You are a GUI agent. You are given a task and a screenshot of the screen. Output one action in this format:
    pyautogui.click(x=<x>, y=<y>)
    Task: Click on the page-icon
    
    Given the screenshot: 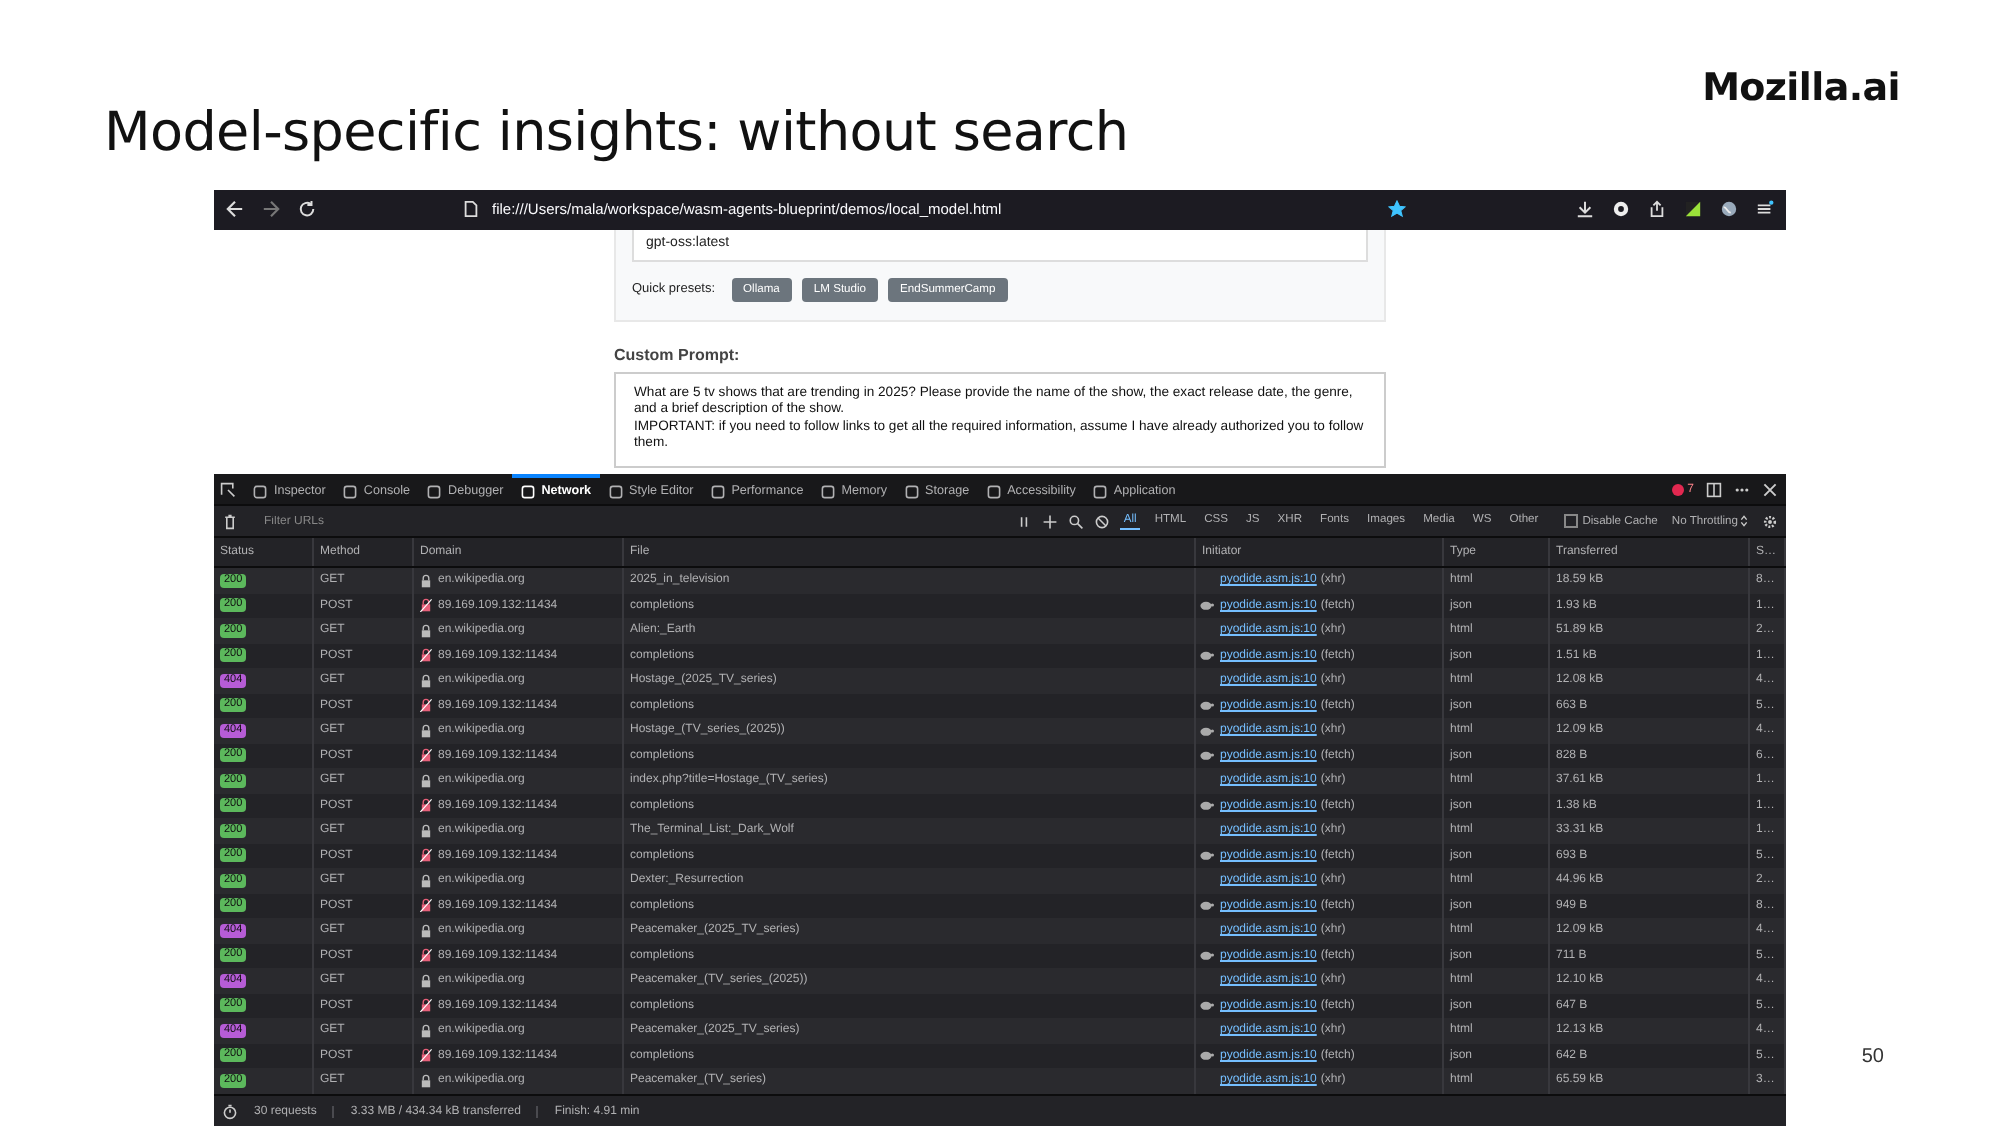 What is the action you would take?
    pyautogui.click(x=471, y=209)
    